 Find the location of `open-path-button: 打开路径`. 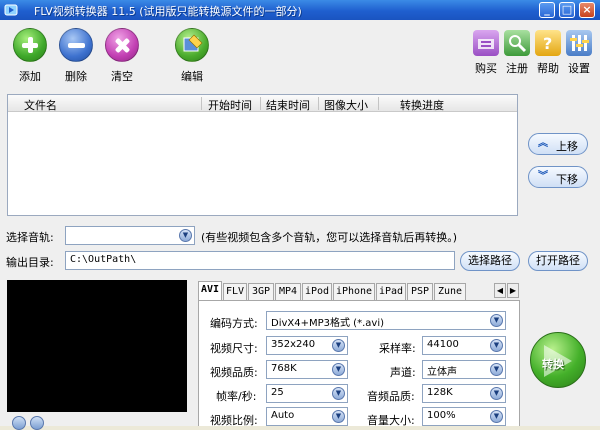

open-path-button: 打开路径 is located at coordinates (558, 261).